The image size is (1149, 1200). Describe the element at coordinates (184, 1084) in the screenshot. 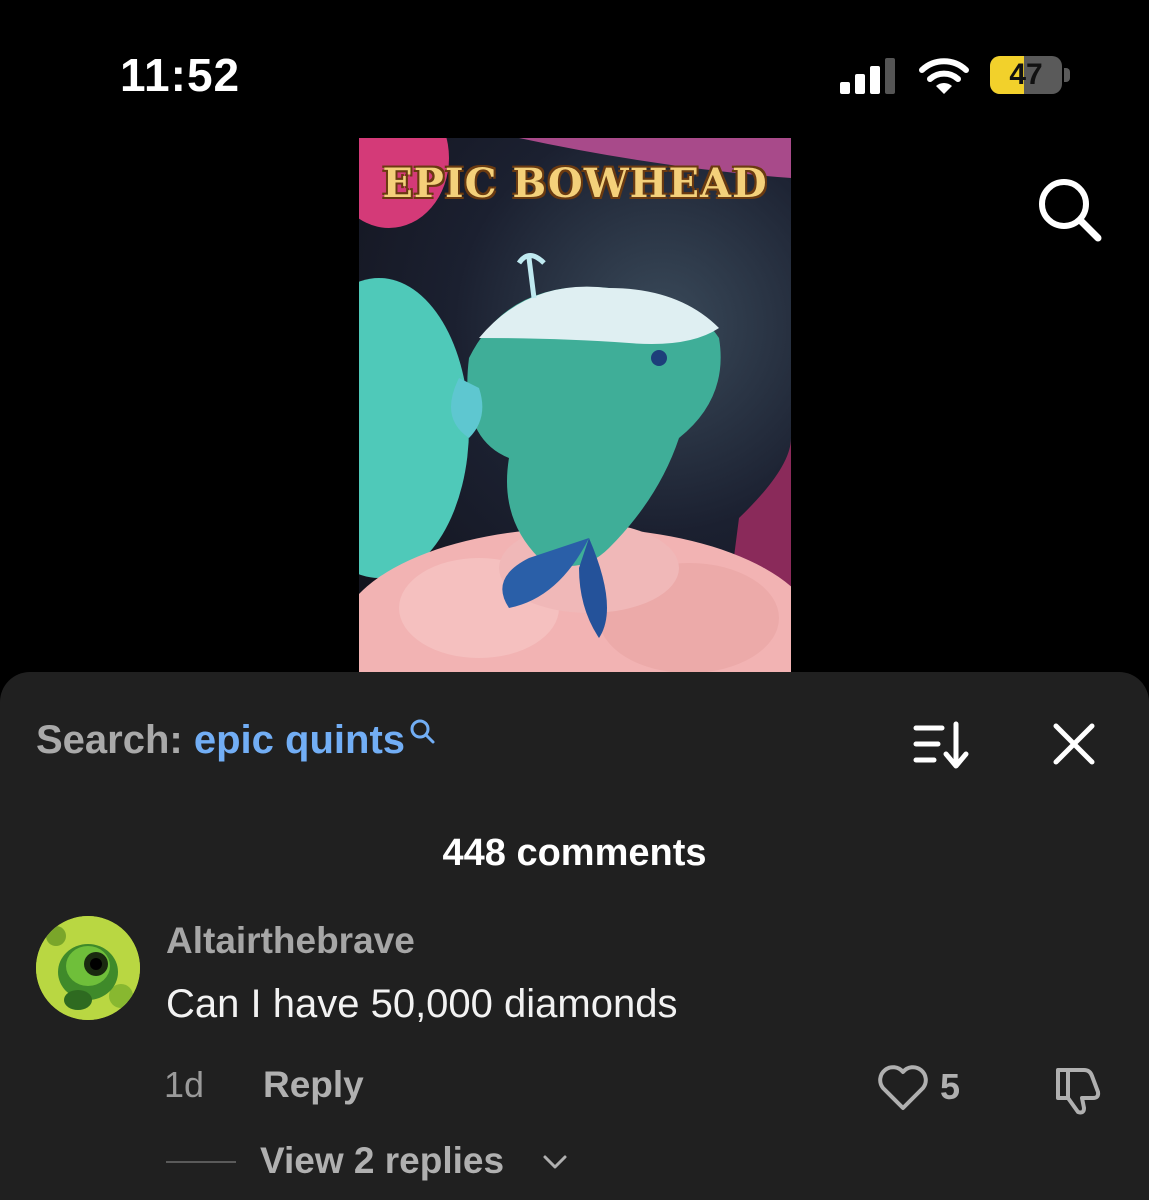

I see `comment-timestamp: 1d` at that location.